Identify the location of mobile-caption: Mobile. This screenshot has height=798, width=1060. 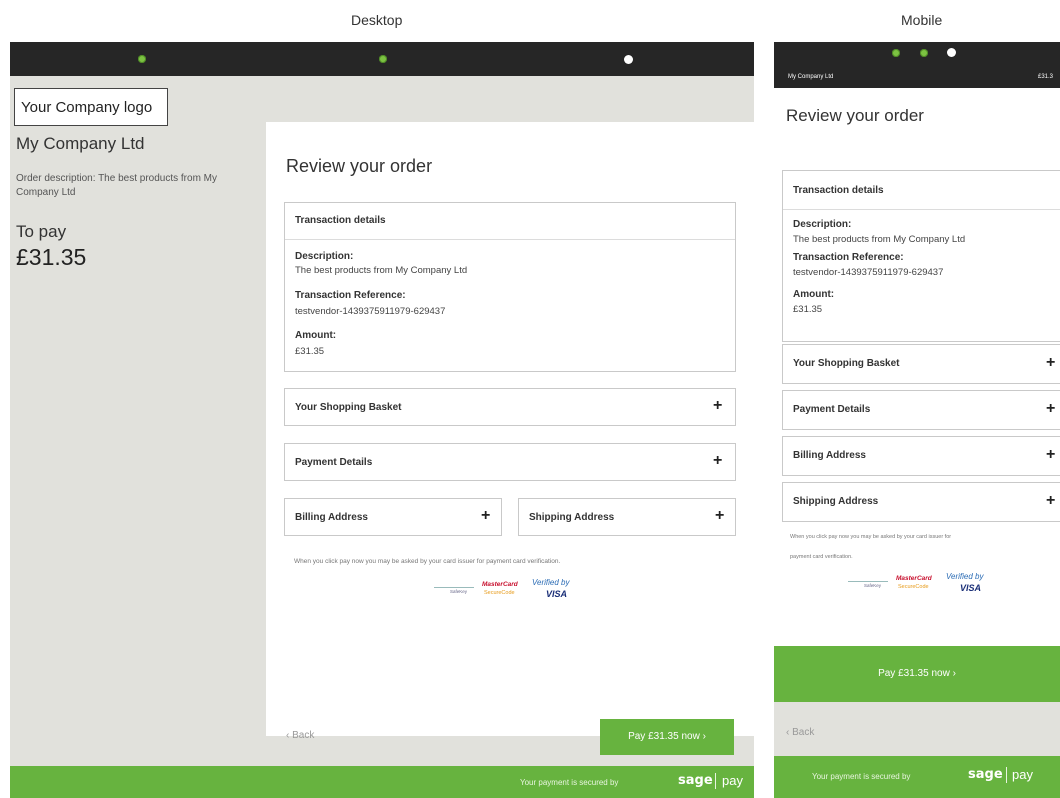
(922, 20).